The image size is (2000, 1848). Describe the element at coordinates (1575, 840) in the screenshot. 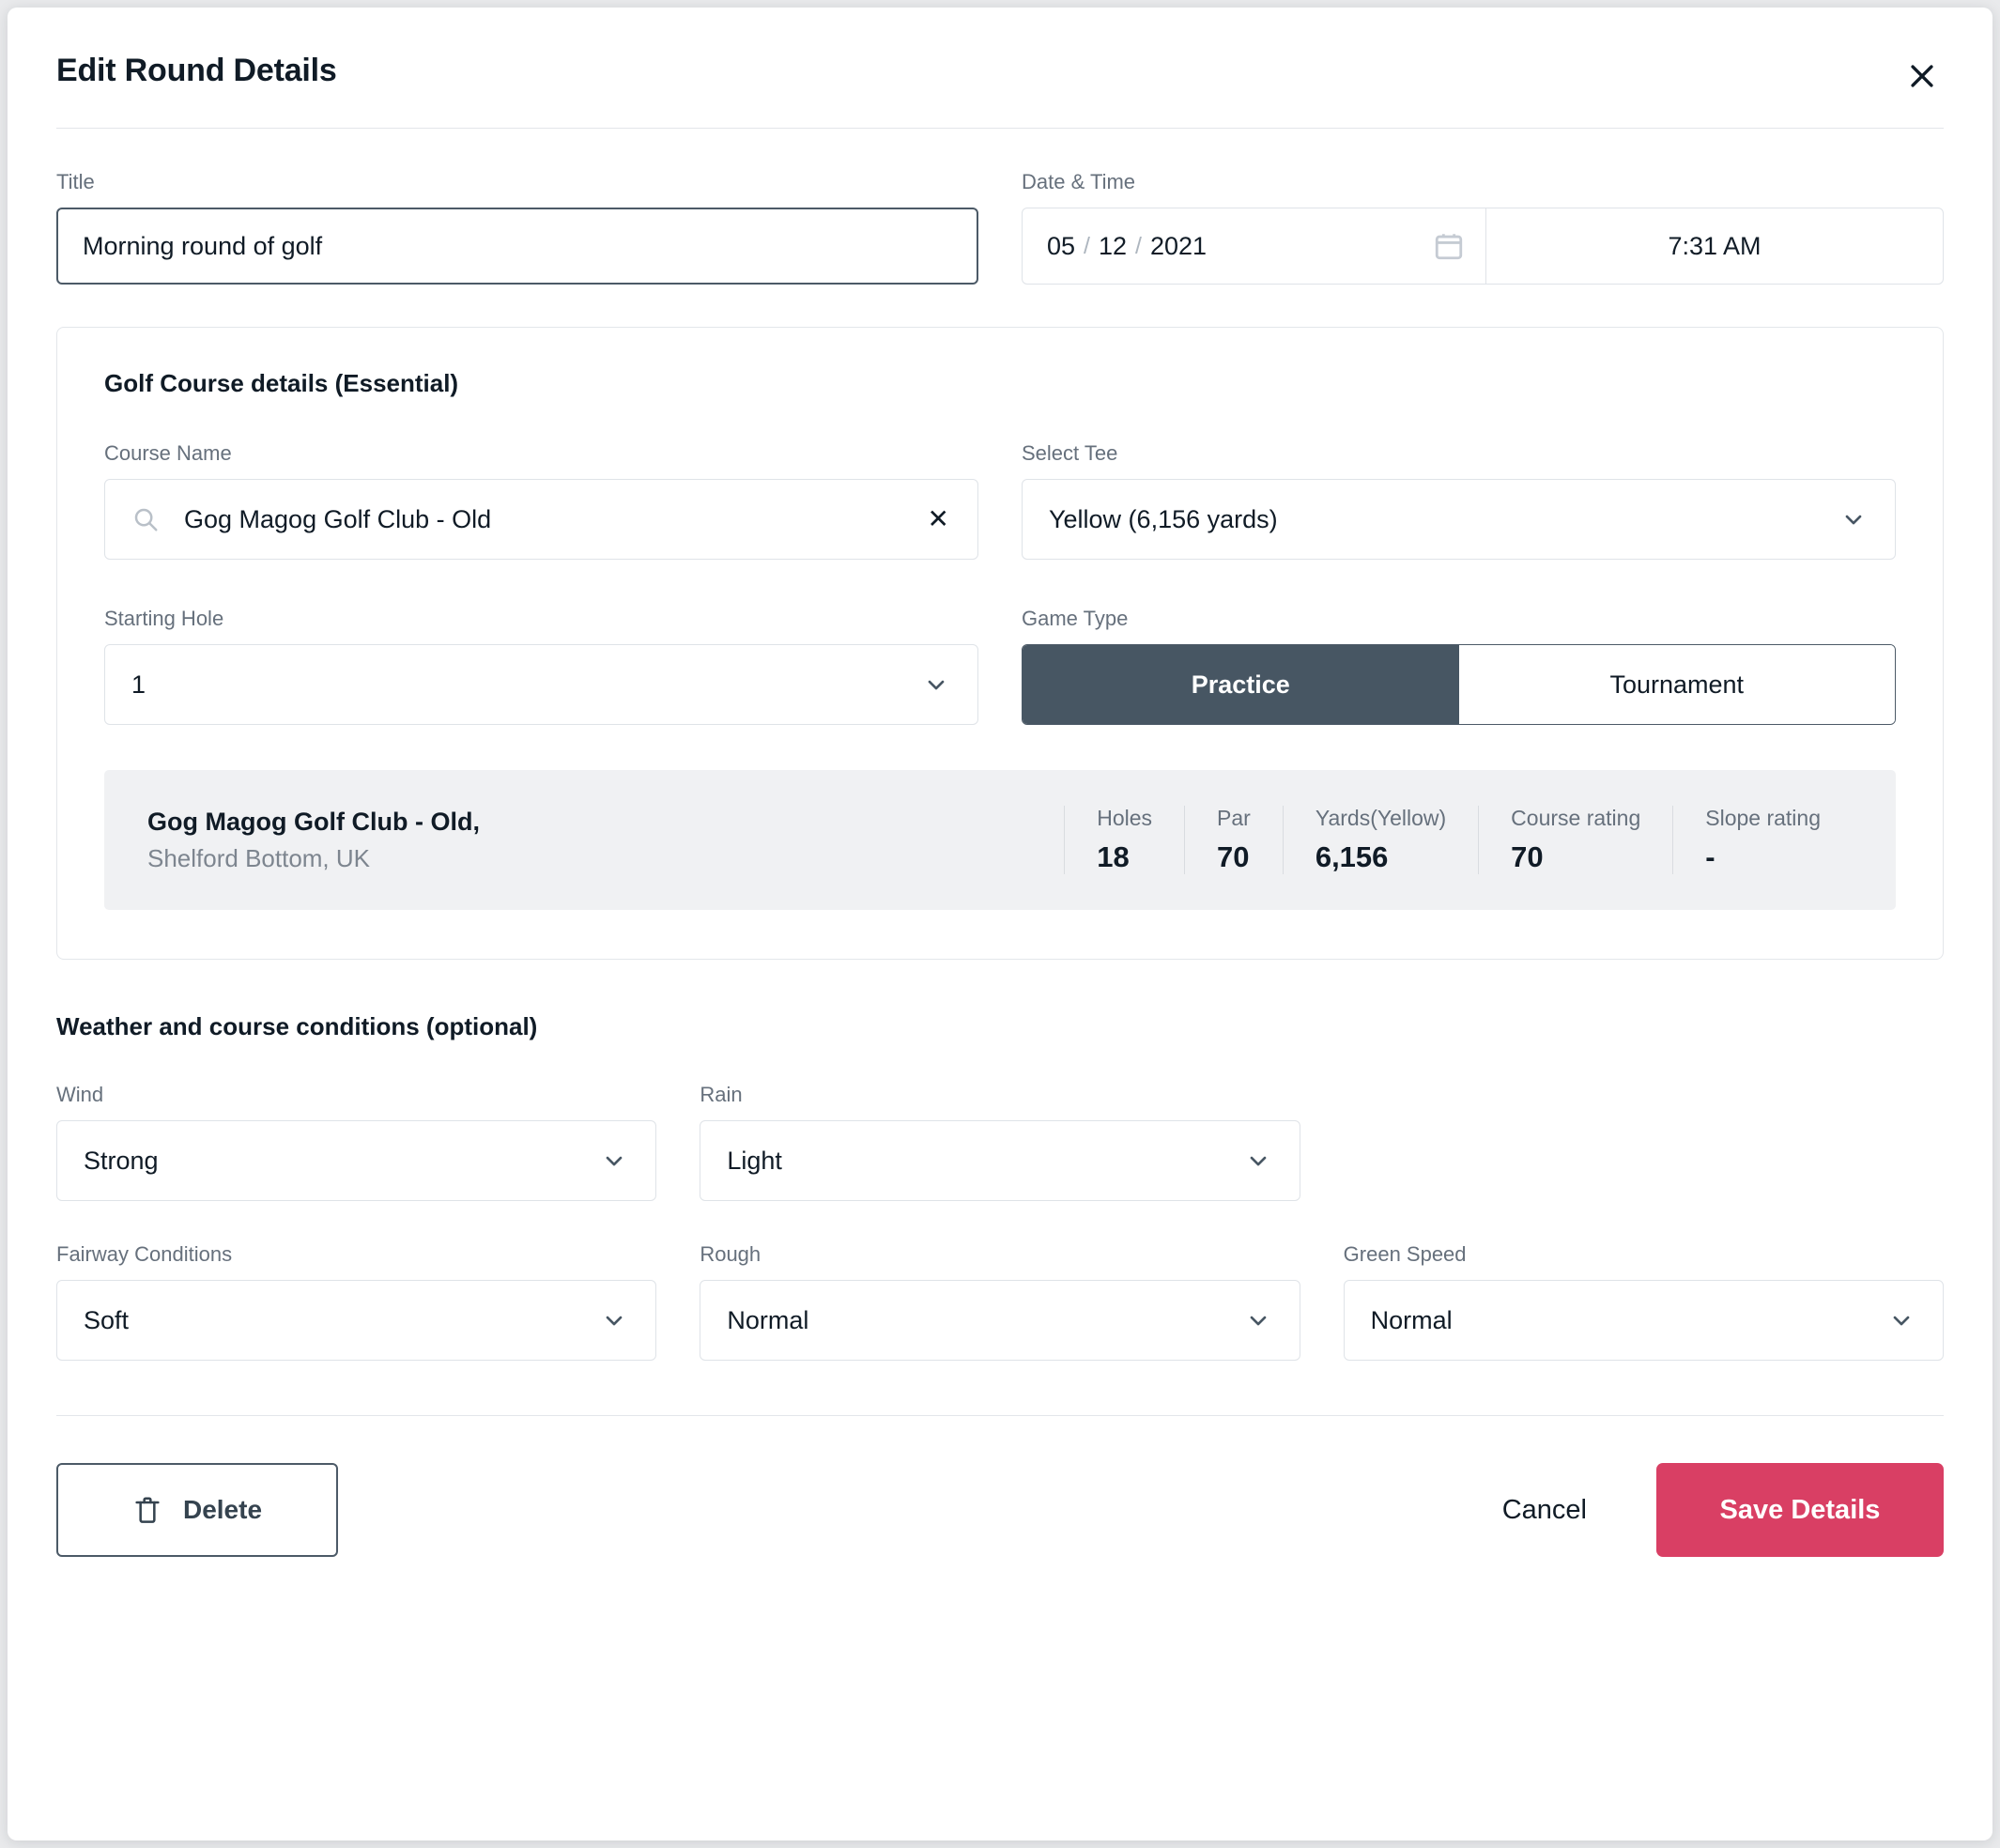

I see `stat-course-rating: Course rating 70` at that location.